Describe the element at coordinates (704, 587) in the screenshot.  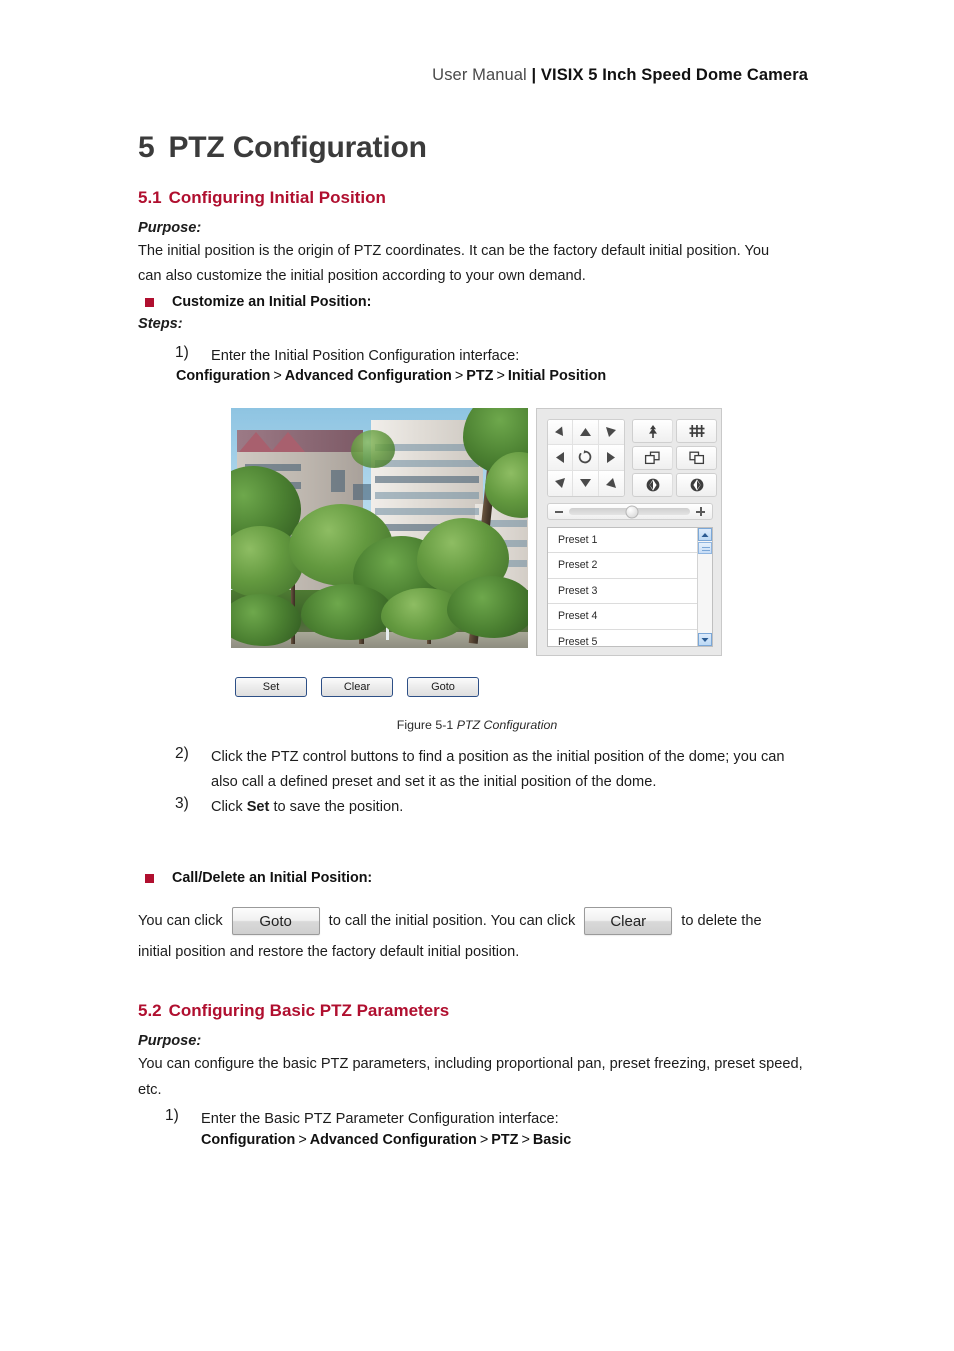
I see `preset-scrollbar` at that location.